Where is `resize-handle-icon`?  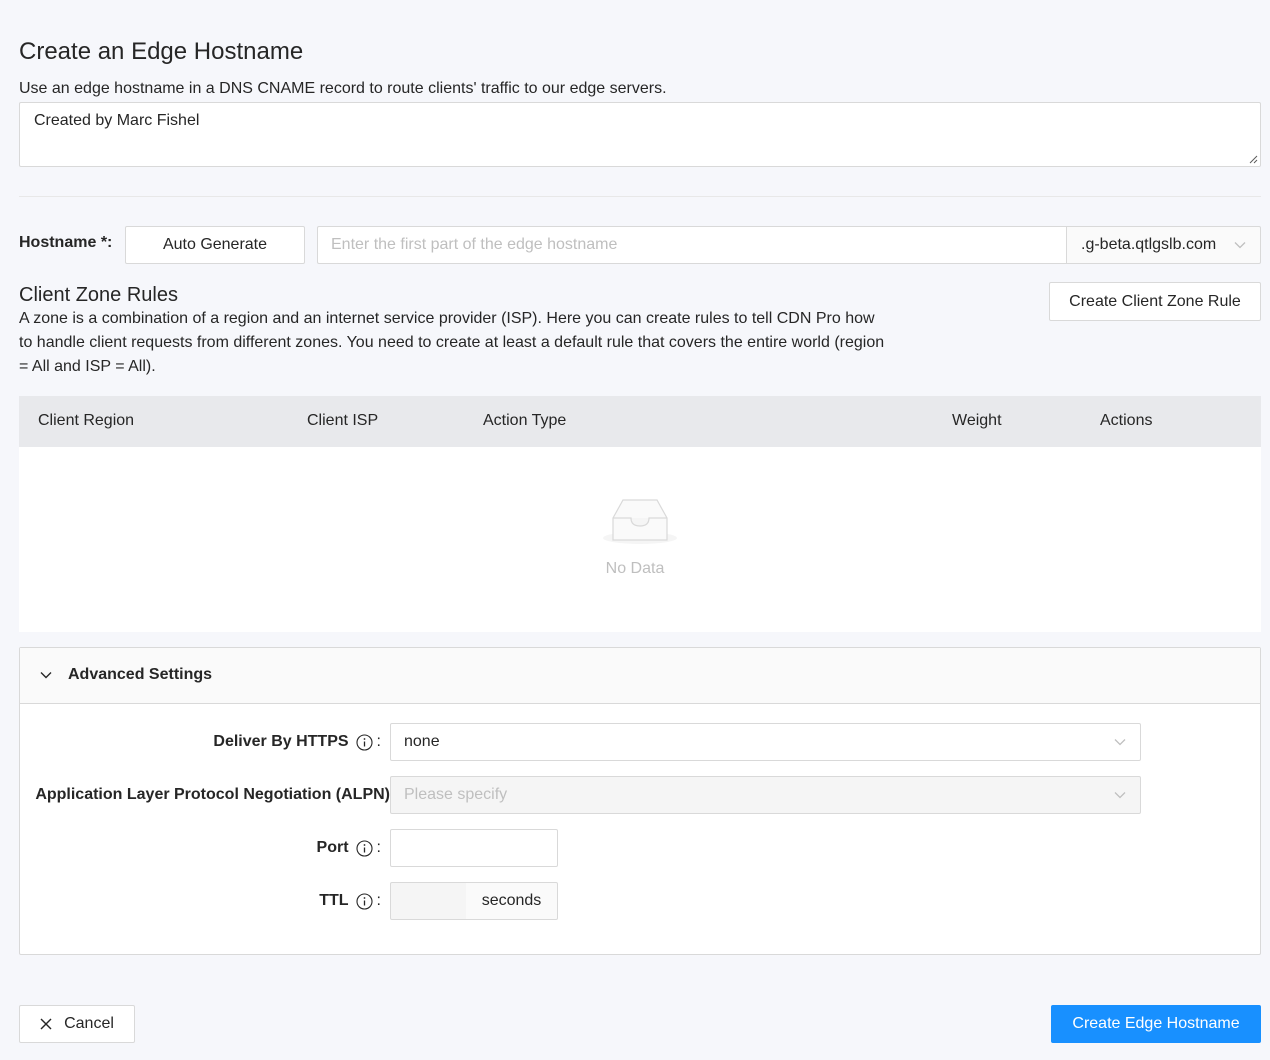 resize-handle-icon is located at coordinates (1253, 159).